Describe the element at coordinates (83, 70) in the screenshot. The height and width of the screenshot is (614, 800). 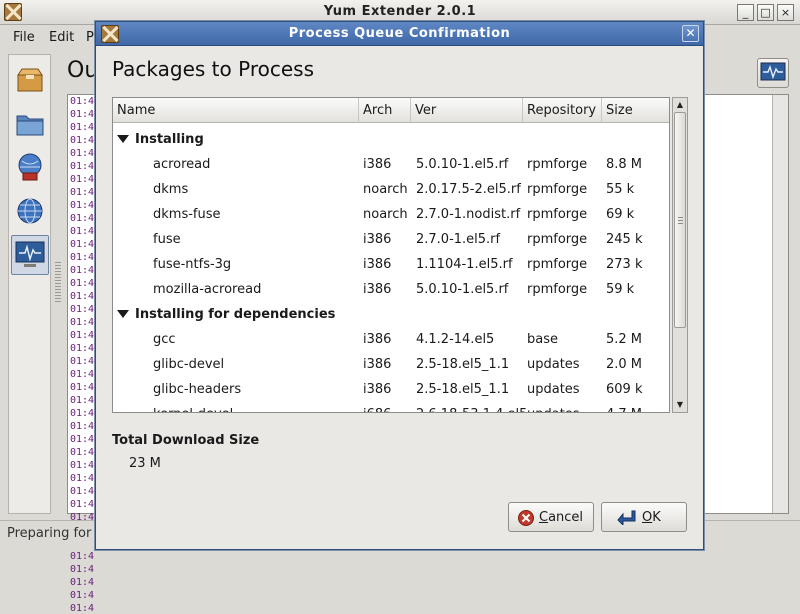
I see `output-heading: Ou` at that location.